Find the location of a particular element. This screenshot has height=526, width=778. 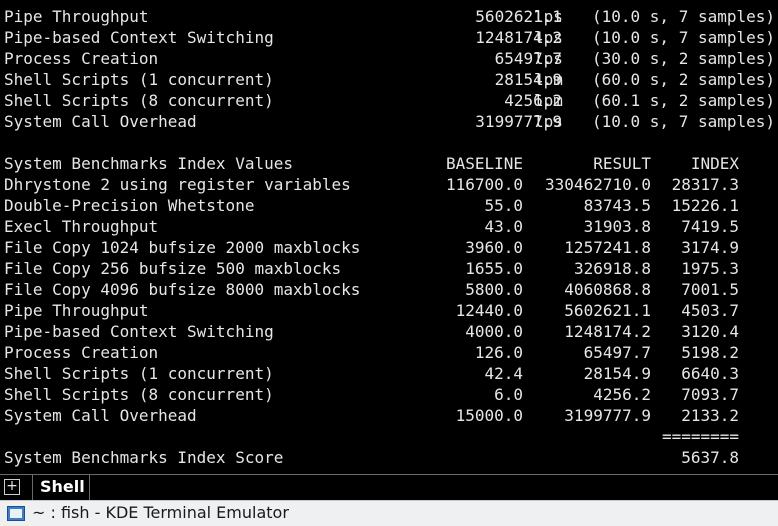

result-value: 31903.8 is located at coordinates (617, 226).